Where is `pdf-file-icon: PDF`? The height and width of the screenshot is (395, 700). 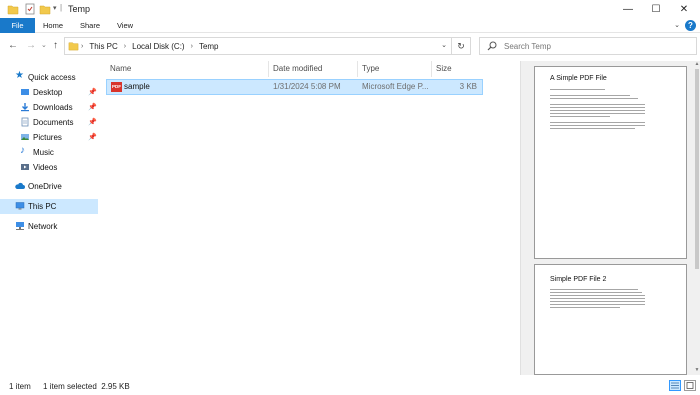 pdf-file-icon: PDF is located at coordinates (116, 87).